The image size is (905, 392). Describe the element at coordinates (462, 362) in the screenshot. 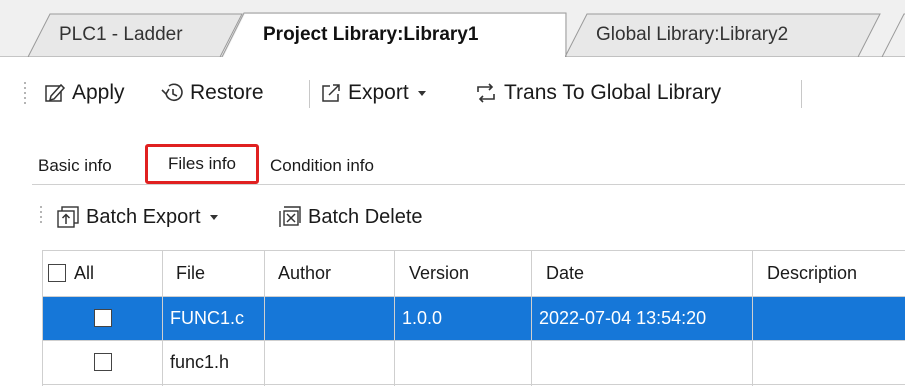

I see `cell-version` at that location.